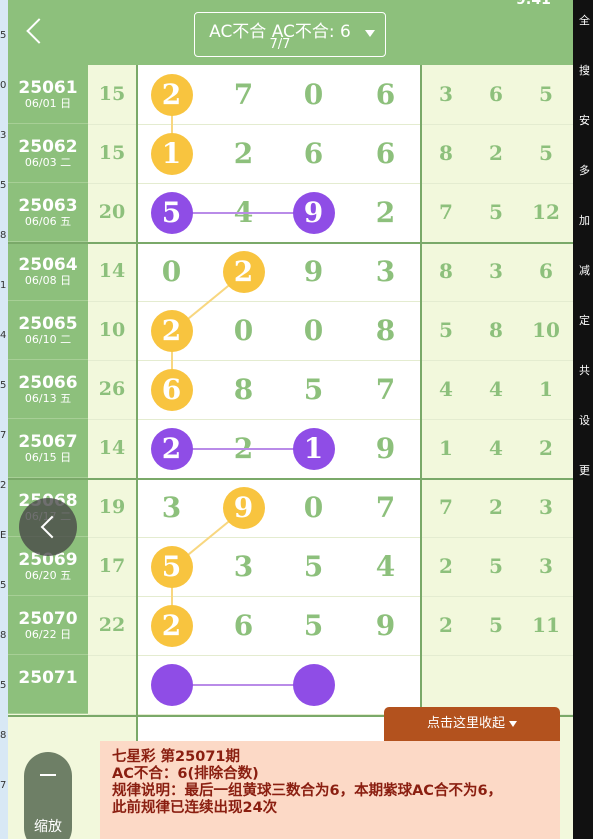 This screenshot has width=593, height=839. What do you see at coordinates (243, 507) in the screenshot?
I see `yellow-ball: 9` at bounding box center [243, 507].